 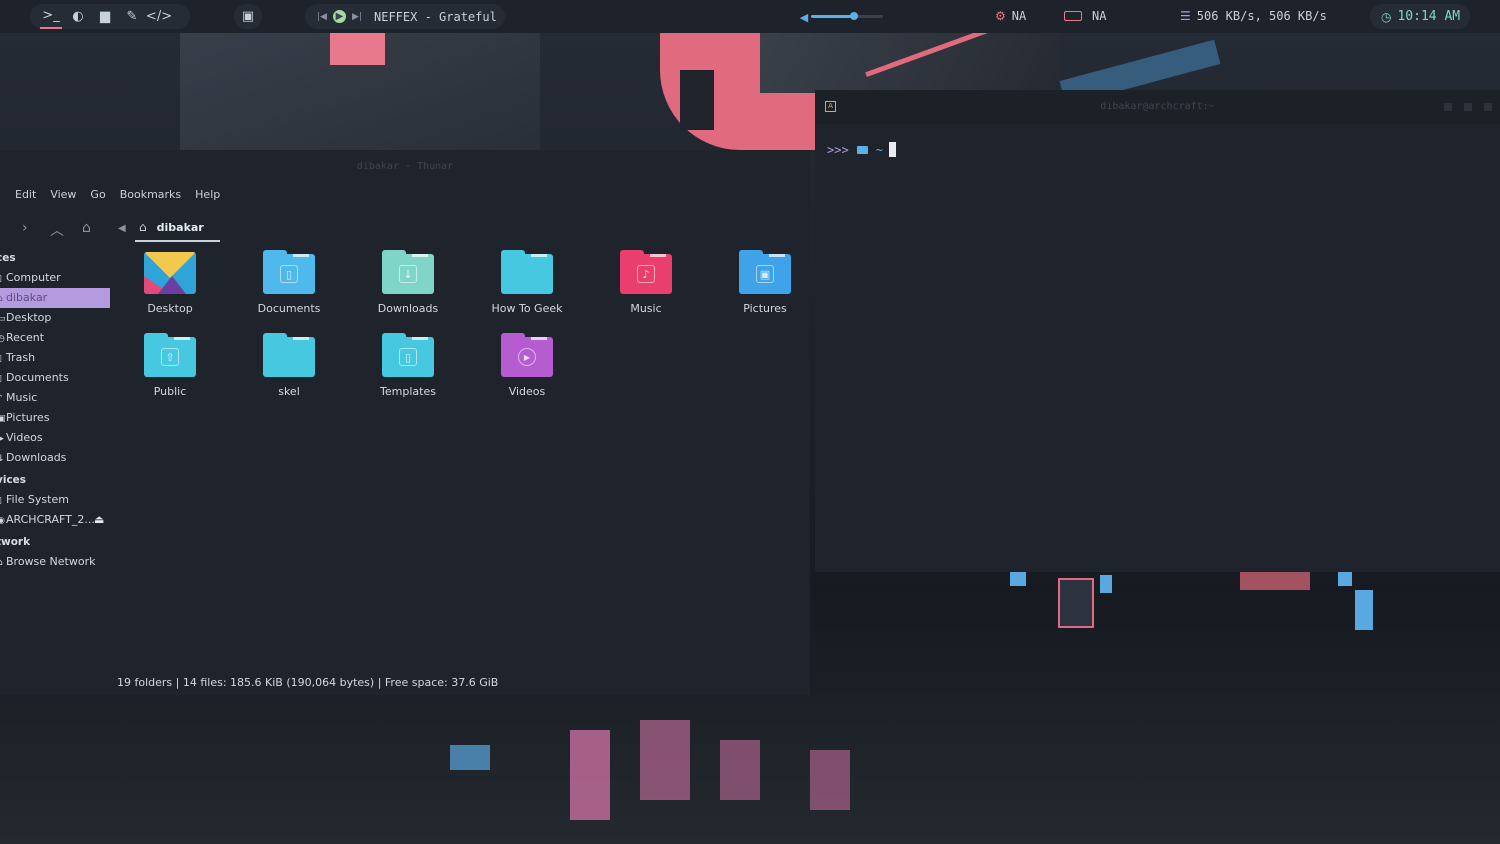 What do you see at coordinates (892, 149) in the screenshot?
I see `text-cursor` at bounding box center [892, 149].